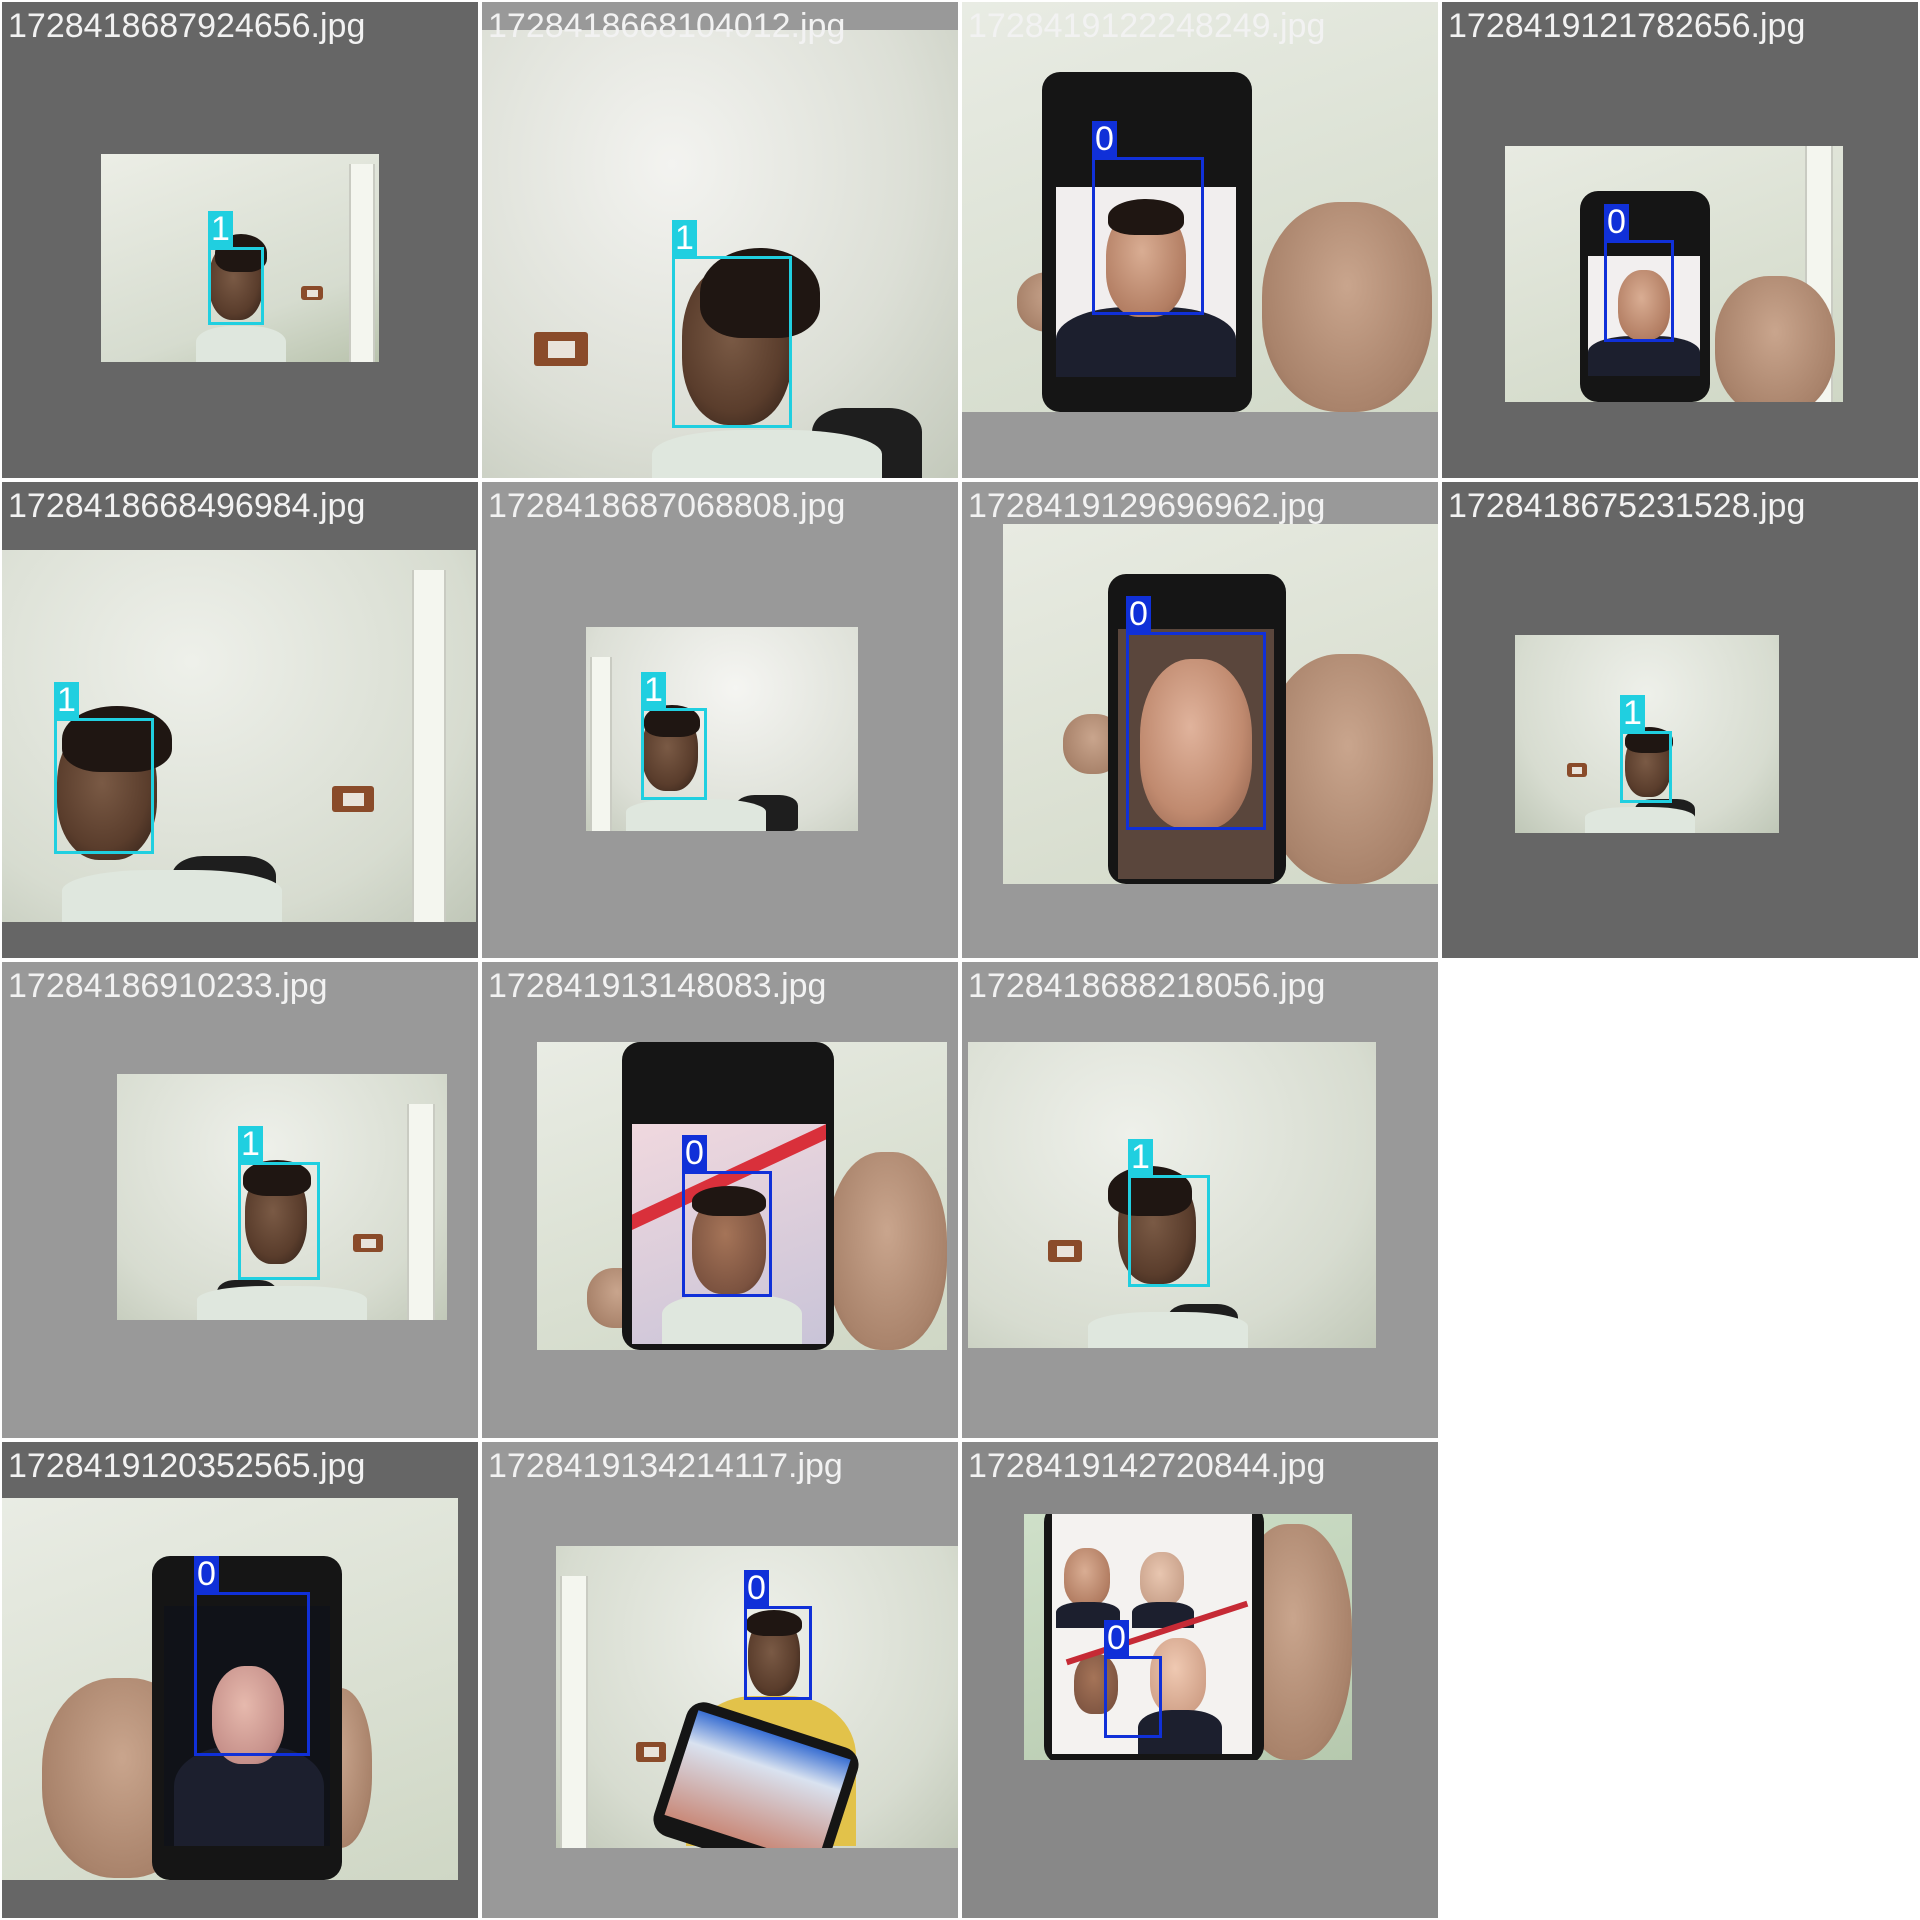  I want to click on tile-filename: 1728419122248249.jpg, so click(1147, 26).